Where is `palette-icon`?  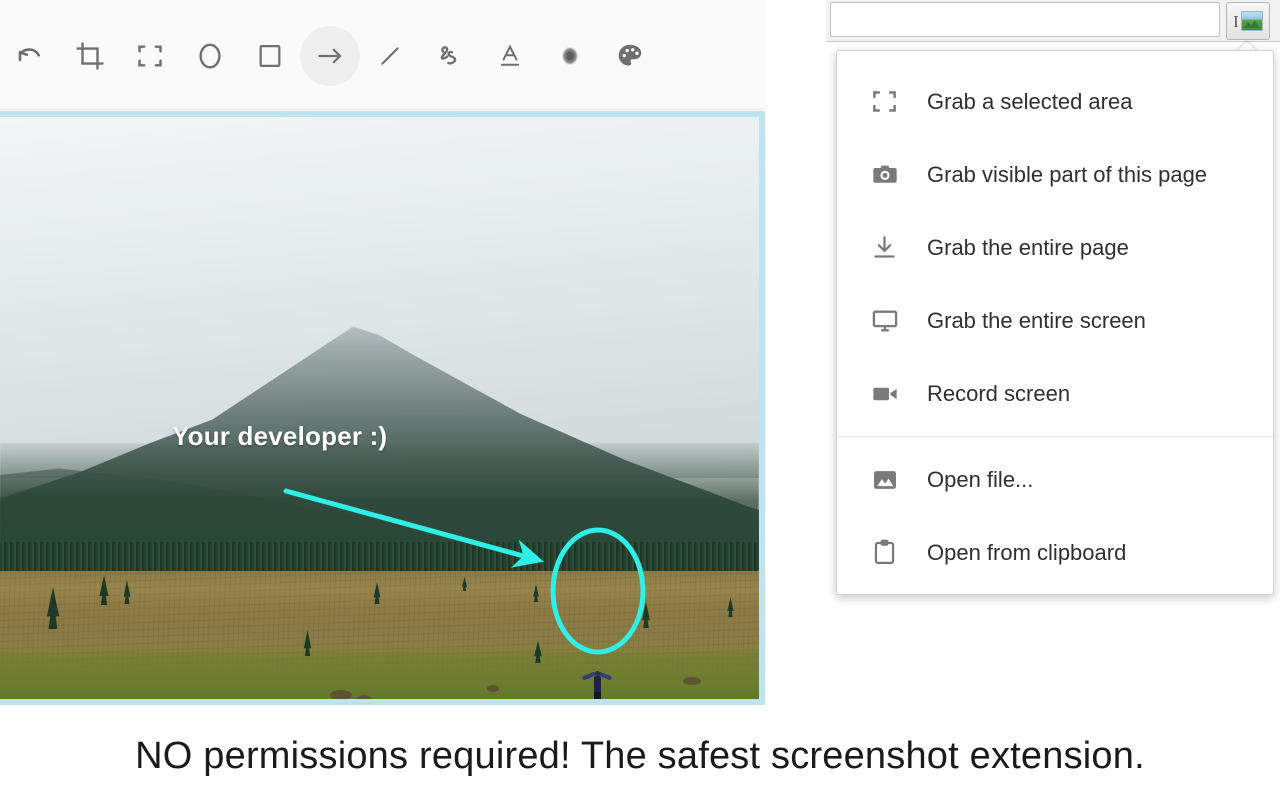 palette-icon is located at coordinates (630, 56).